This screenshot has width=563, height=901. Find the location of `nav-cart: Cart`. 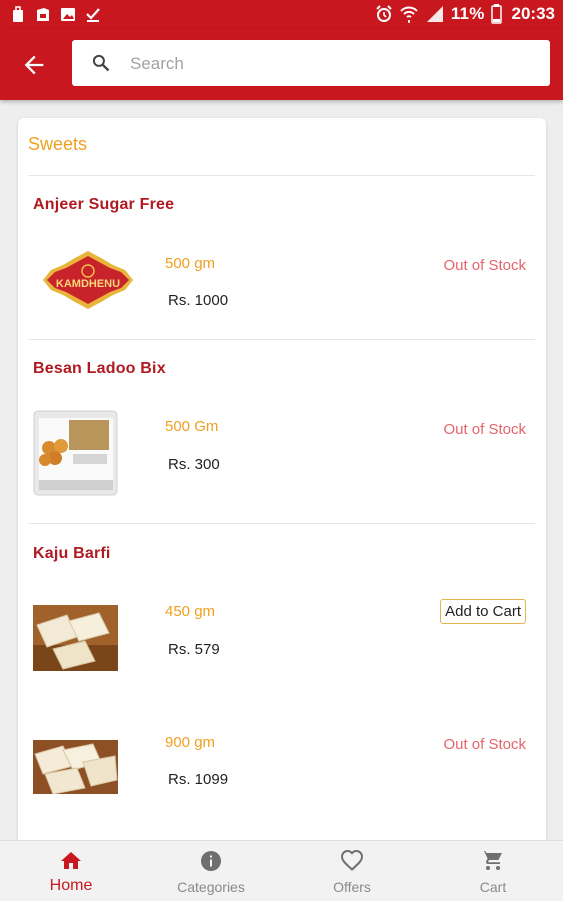

nav-cart: Cart is located at coordinates (493, 871).